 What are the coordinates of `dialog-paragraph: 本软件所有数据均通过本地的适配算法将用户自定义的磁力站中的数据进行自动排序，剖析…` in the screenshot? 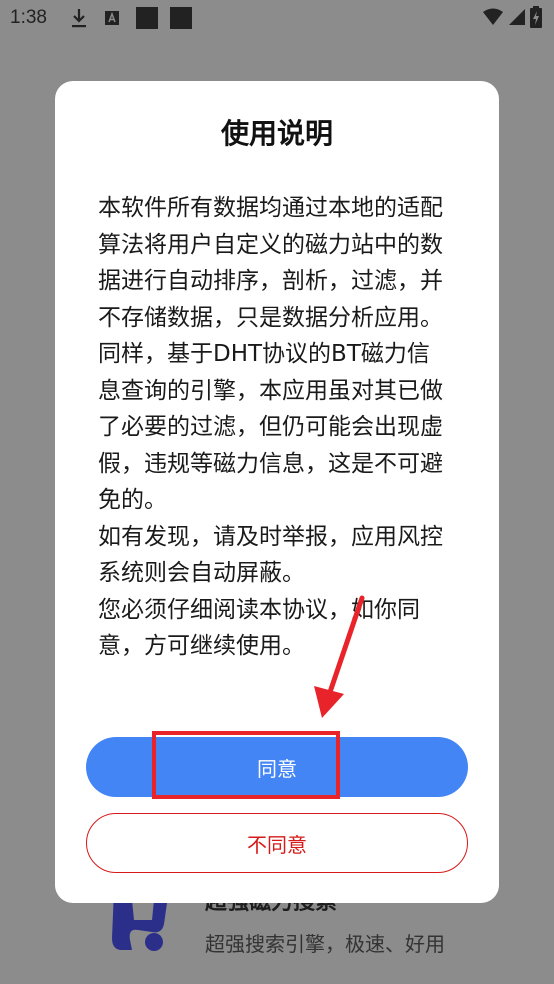 It's located at (270, 263).